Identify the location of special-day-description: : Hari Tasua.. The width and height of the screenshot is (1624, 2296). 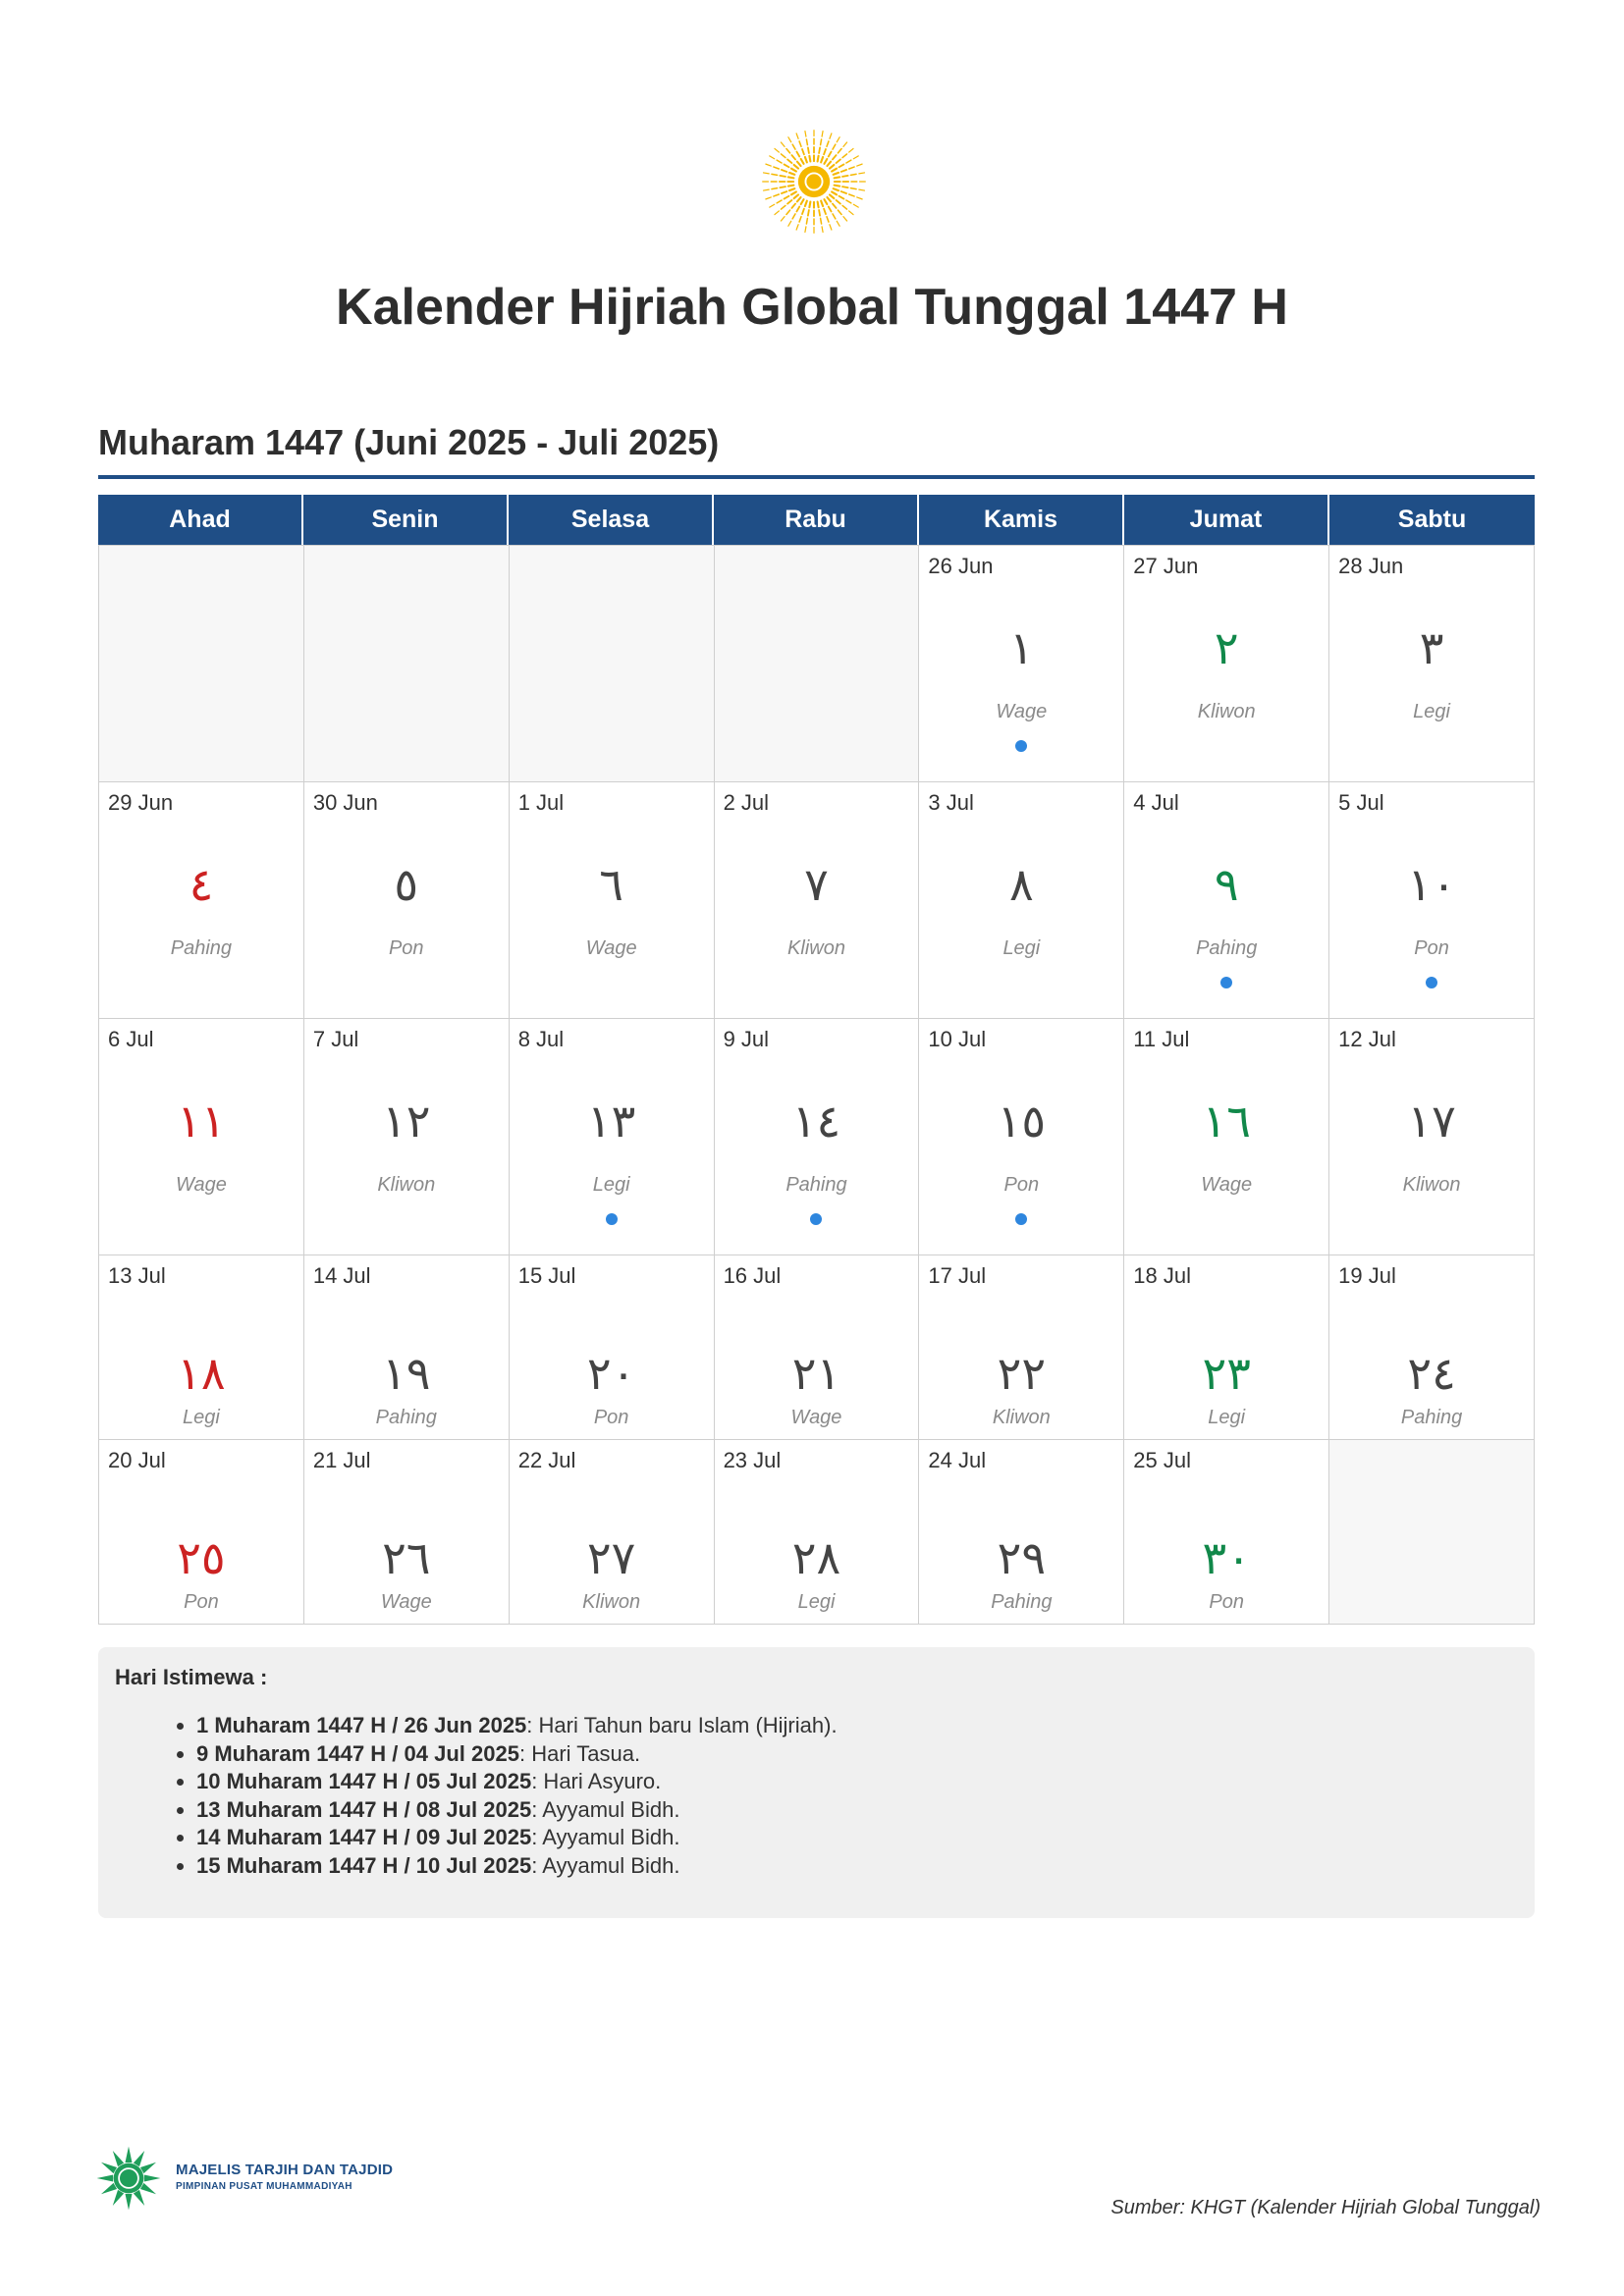
(579, 1753).